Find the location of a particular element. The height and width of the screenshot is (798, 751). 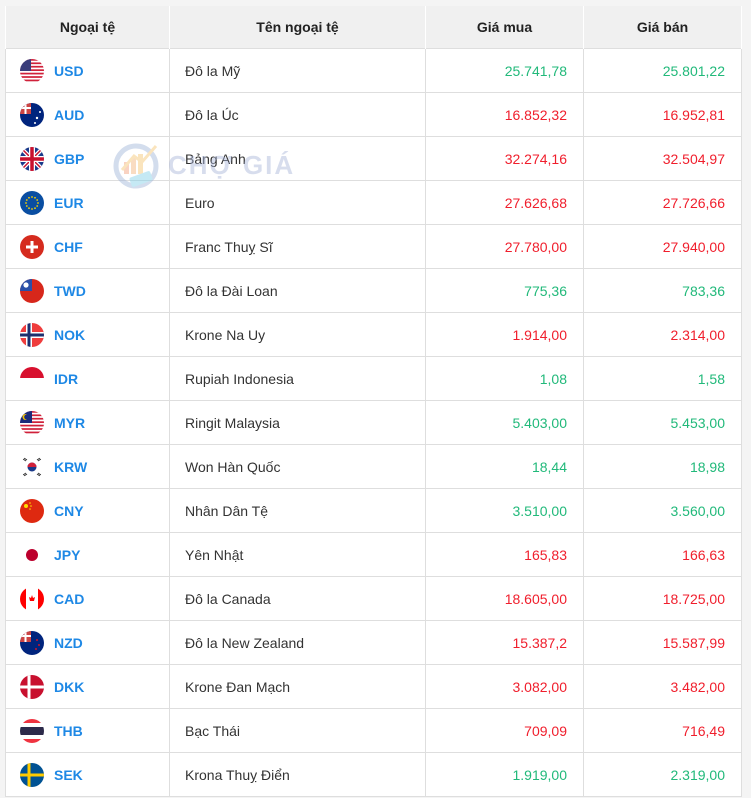

currency-name: Franc Thuỵ Sĩ is located at coordinates (297, 246).